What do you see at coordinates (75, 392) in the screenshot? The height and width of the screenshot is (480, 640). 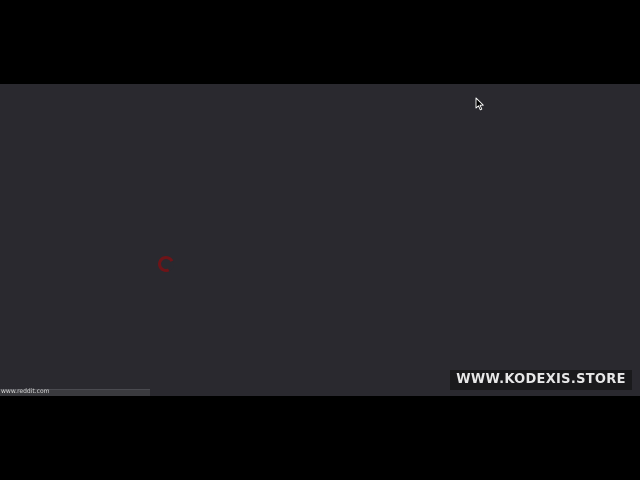 I see `link-status-bar: www.reddit.com` at bounding box center [75, 392].